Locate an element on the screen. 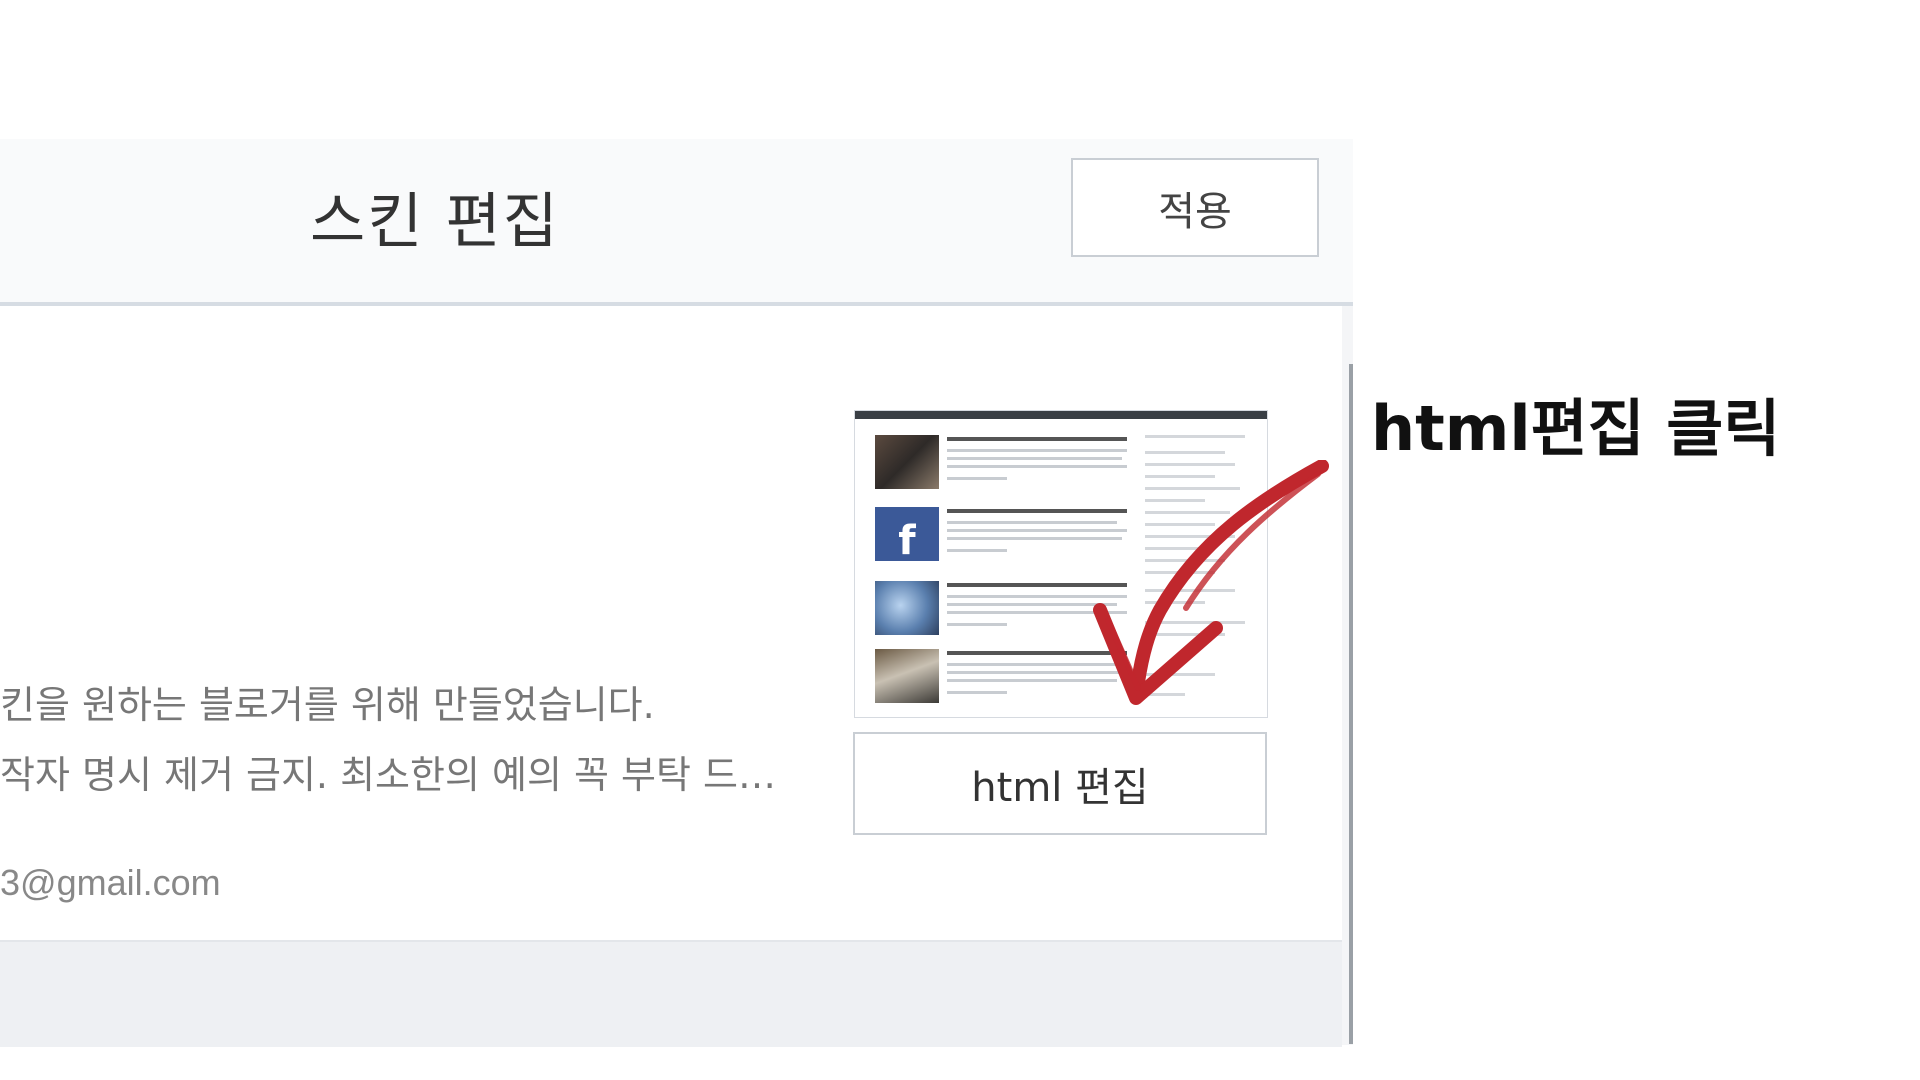 The image size is (1920, 1080). author-email: 3@gmail.com is located at coordinates (110, 882).